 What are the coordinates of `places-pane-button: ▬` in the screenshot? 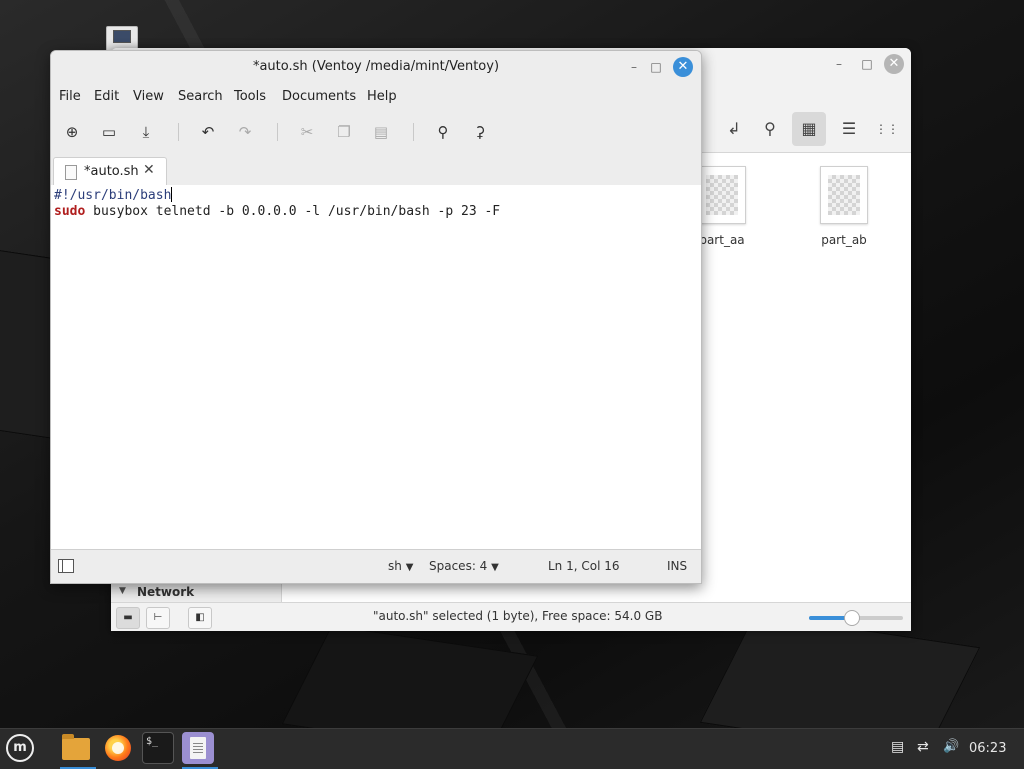 It's located at (128, 618).